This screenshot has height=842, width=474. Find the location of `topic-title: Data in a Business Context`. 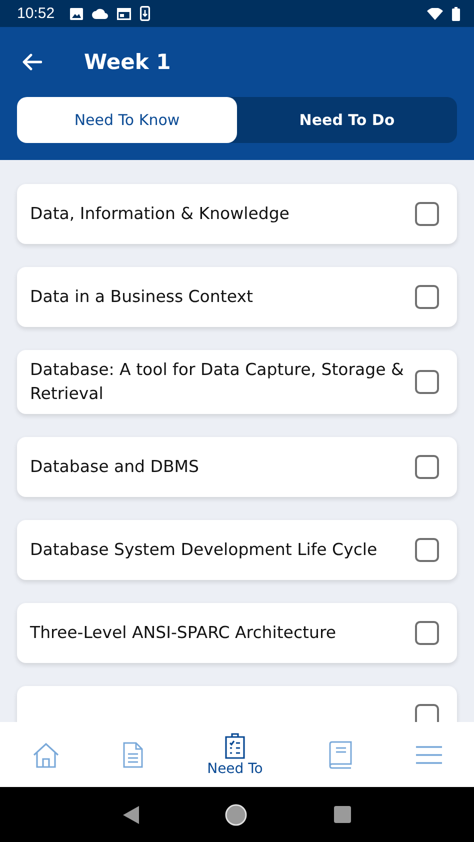

topic-title: Data in a Business Context is located at coordinates (142, 297).